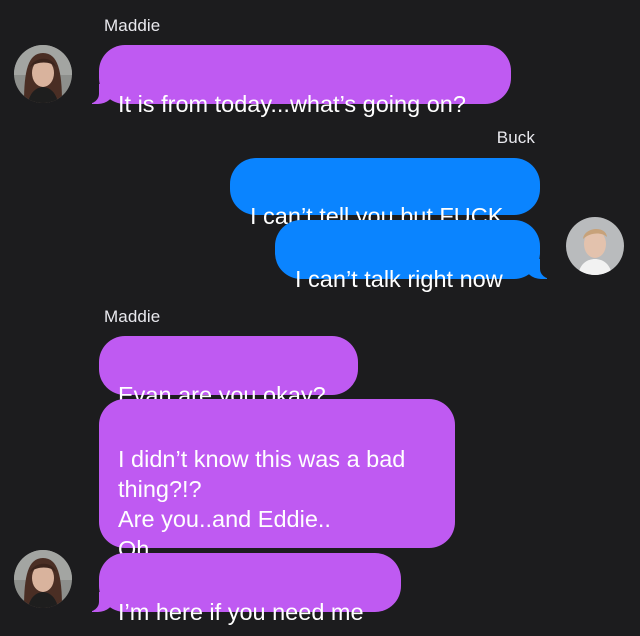 The width and height of the screenshot is (640, 636). What do you see at coordinates (244, 589) in the screenshot?
I see `message-bubble: I’m here if you need me` at bounding box center [244, 589].